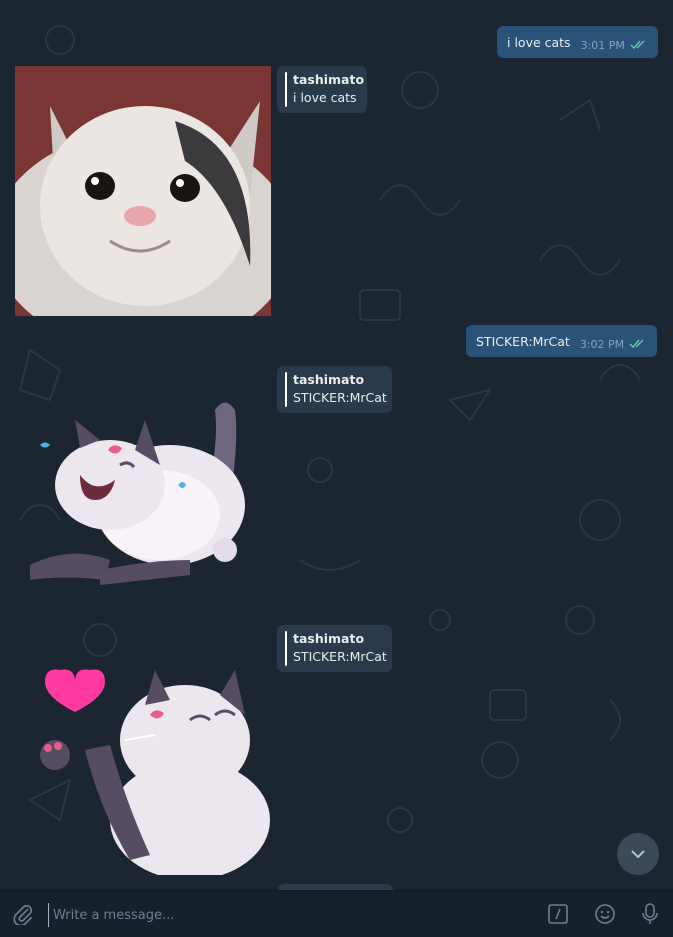 Image resolution: width=673 pixels, height=937 pixels. I want to click on smiley-icon, so click(605, 914).